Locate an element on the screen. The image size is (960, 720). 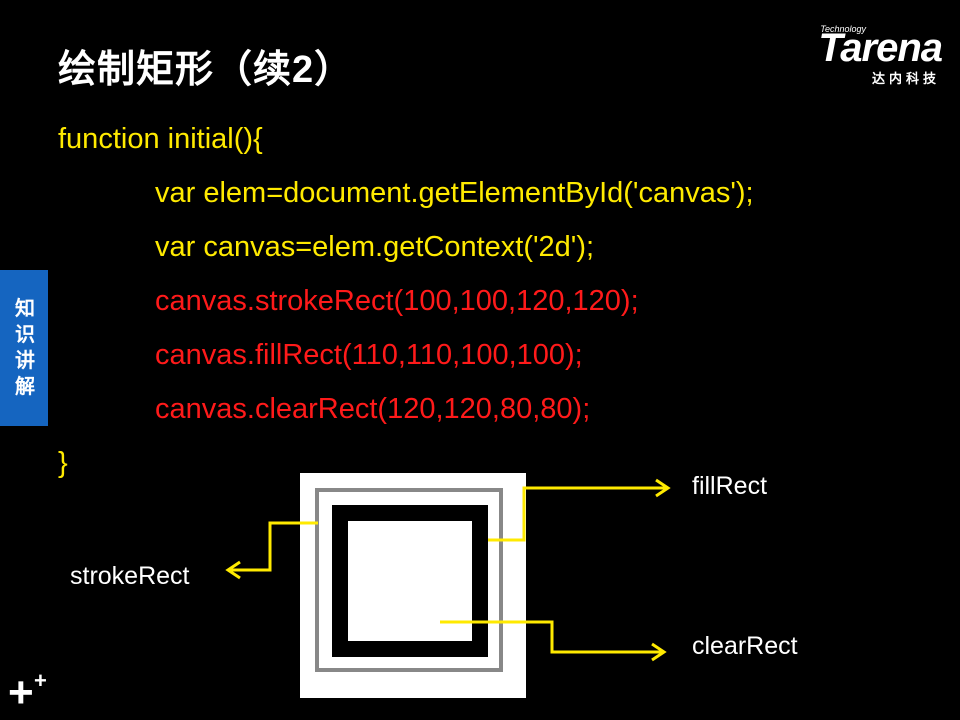
plus-icon: + is located at coordinates (21, 692).